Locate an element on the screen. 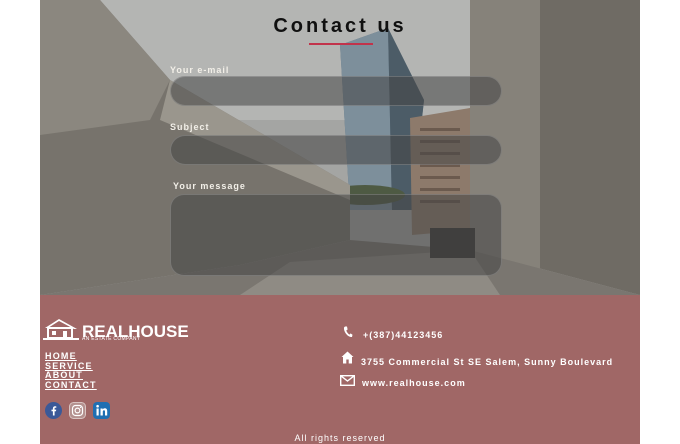 This screenshot has width=680, height=444. copyright: All rights reserved is located at coordinates (340, 438).